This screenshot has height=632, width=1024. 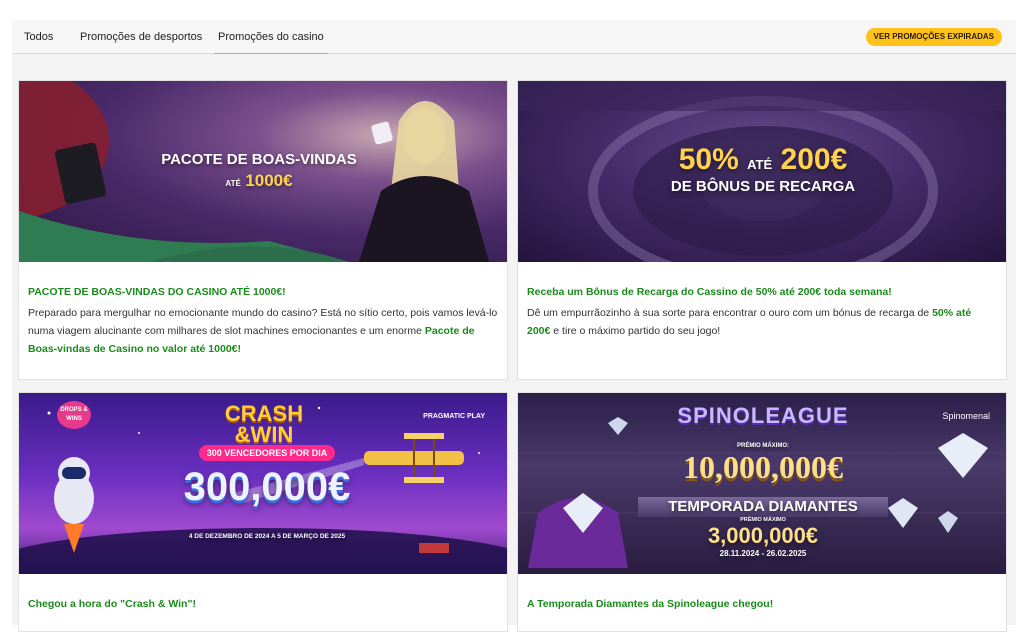 I want to click on crash-win-title: CRASH &WIN, so click(x=264, y=424).